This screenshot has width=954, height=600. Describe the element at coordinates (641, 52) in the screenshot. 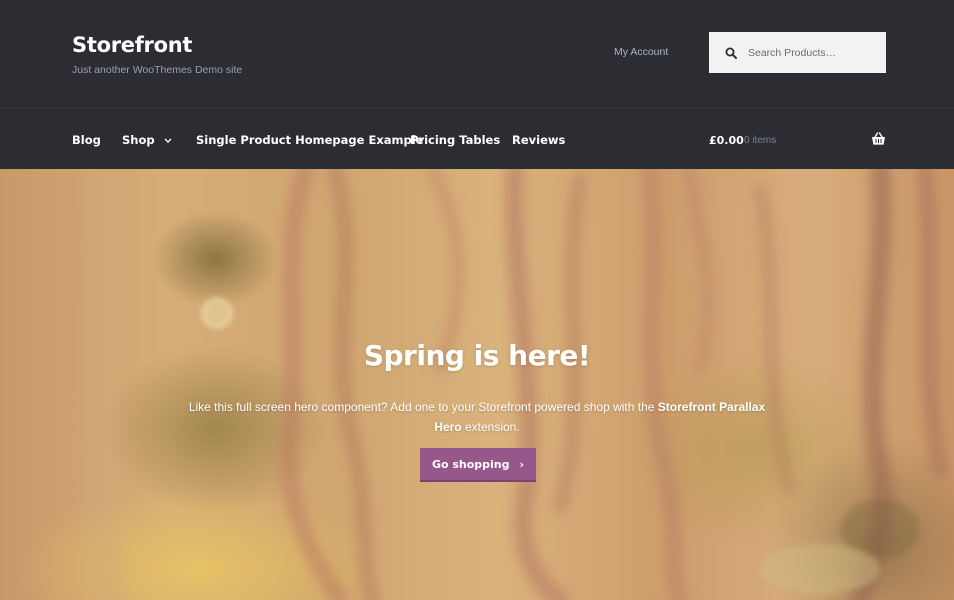

I see `my-account-link: My Account` at that location.